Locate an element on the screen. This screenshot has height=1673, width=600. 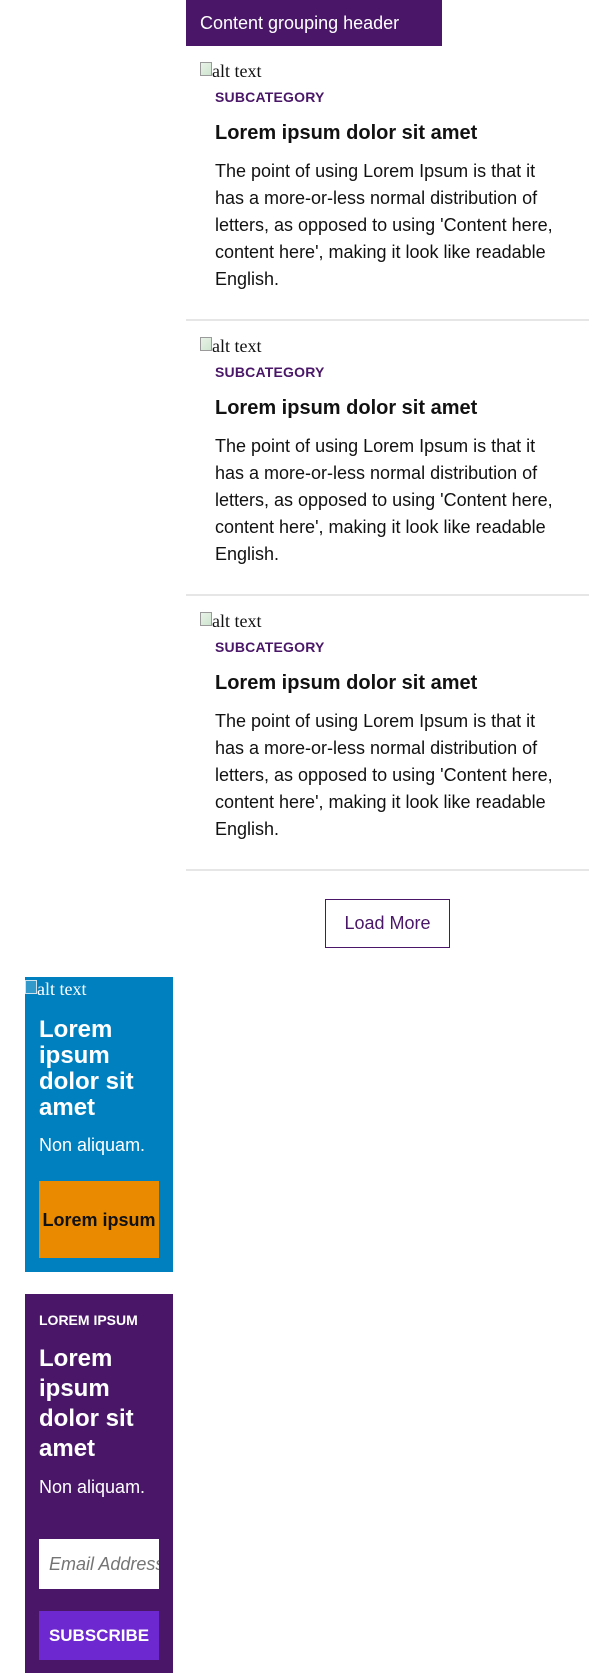
newsletter-eyebrow: LOREM IPSUM is located at coordinates (88, 1320).